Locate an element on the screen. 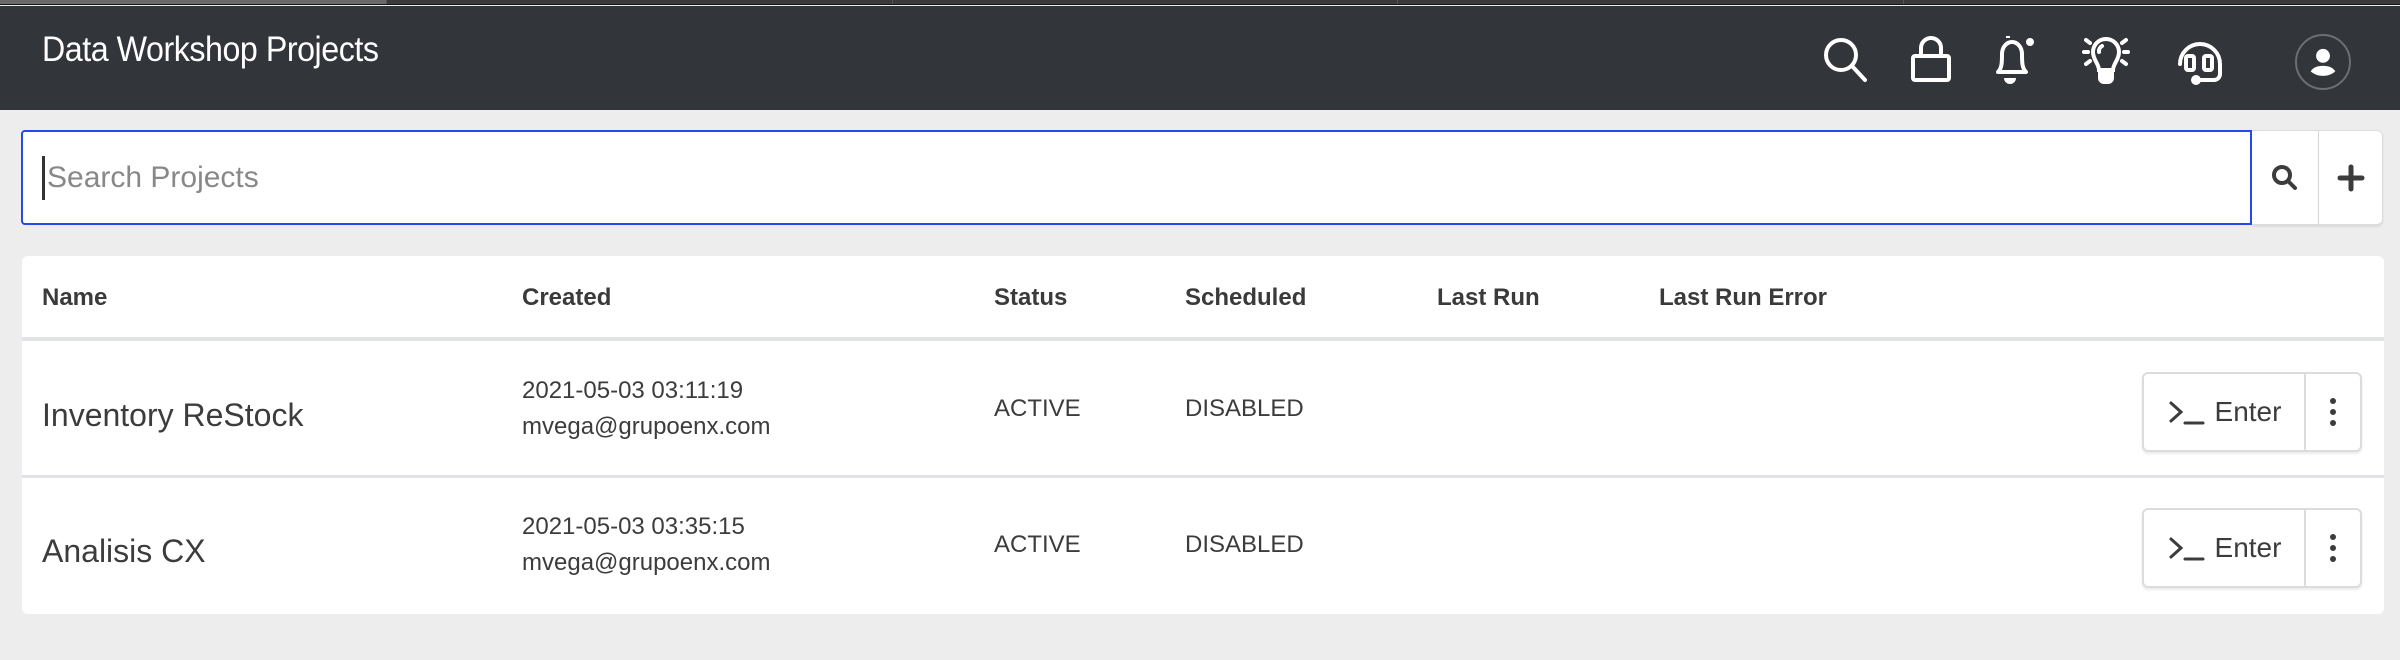  header-lock-button is located at coordinates (1931, 60).